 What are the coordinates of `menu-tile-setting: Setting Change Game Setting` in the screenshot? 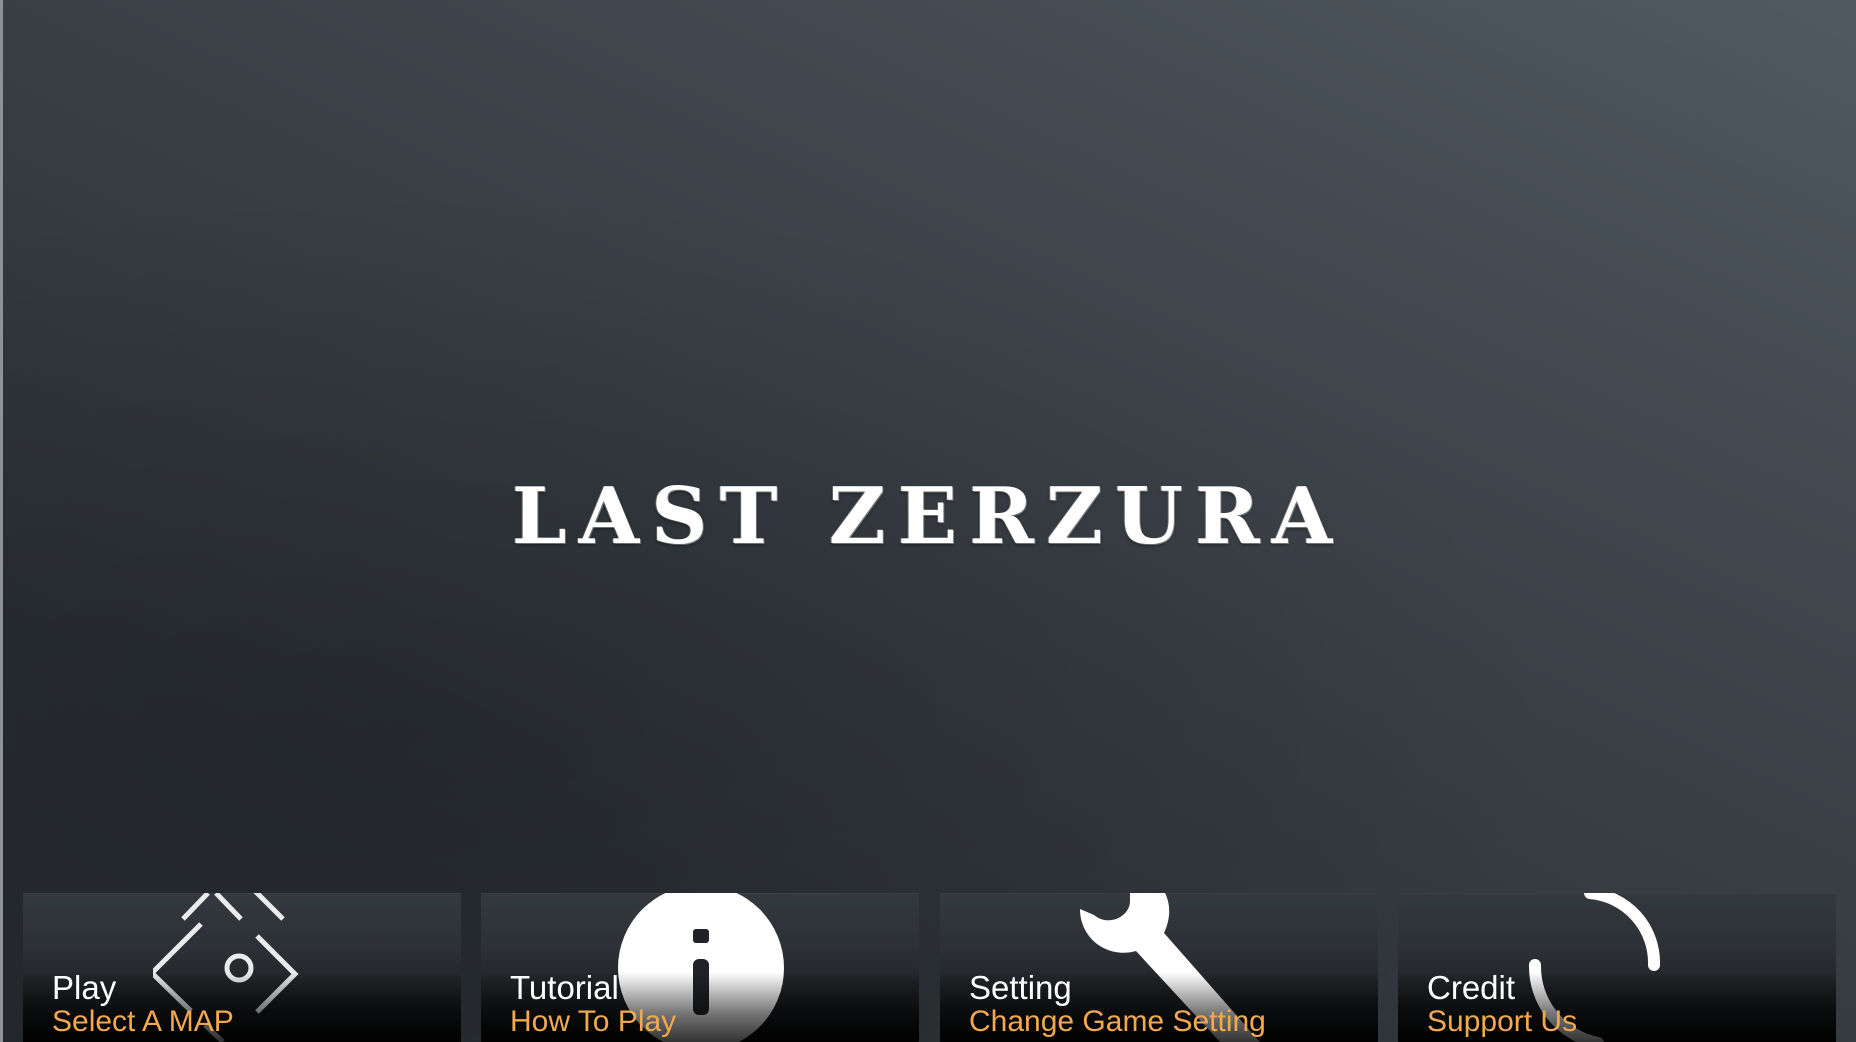 It's located at (1159, 967).